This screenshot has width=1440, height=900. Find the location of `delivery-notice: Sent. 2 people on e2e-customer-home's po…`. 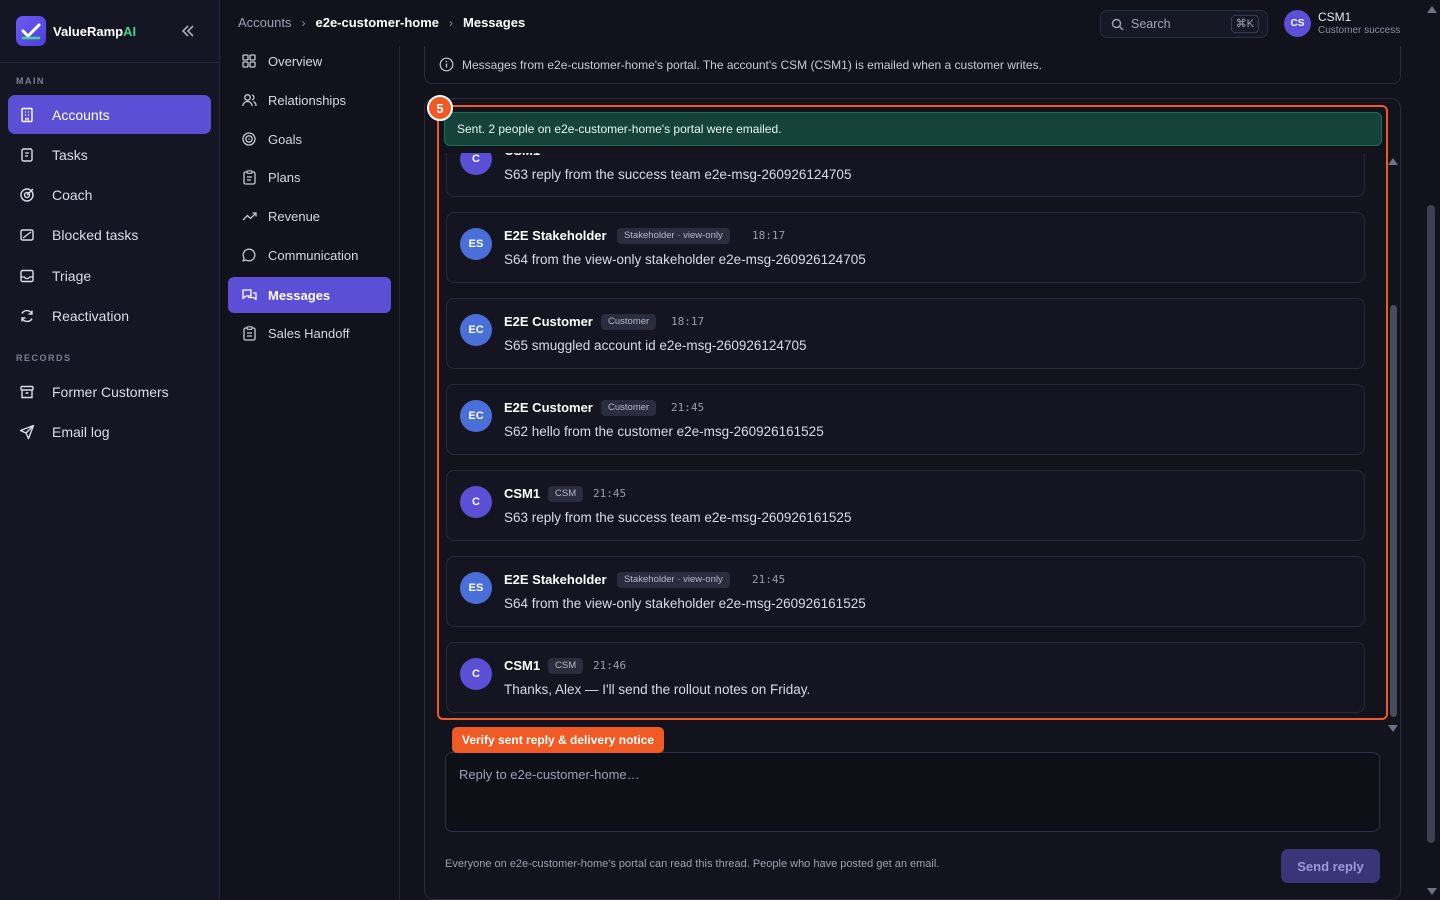

delivery-notice: Sent. 2 people on e2e-customer-home's po… is located at coordinates (913, 129).